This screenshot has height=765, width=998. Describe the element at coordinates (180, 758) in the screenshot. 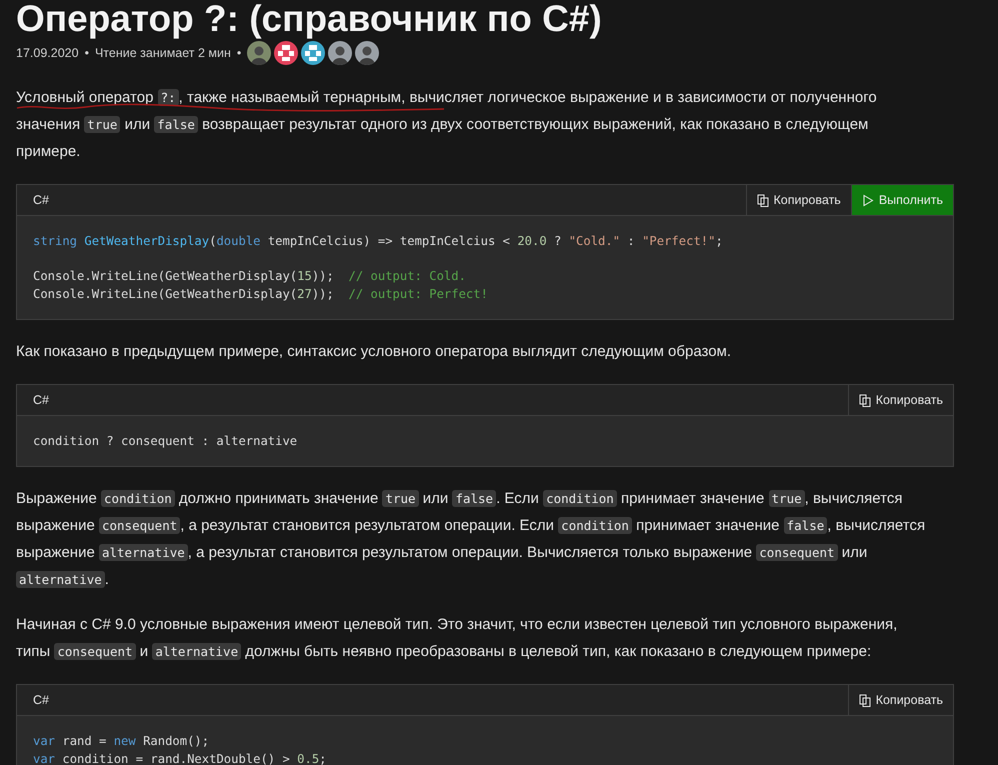

I see `code-line: var condition = rand.NextDouble() > 0.5;` at that location.